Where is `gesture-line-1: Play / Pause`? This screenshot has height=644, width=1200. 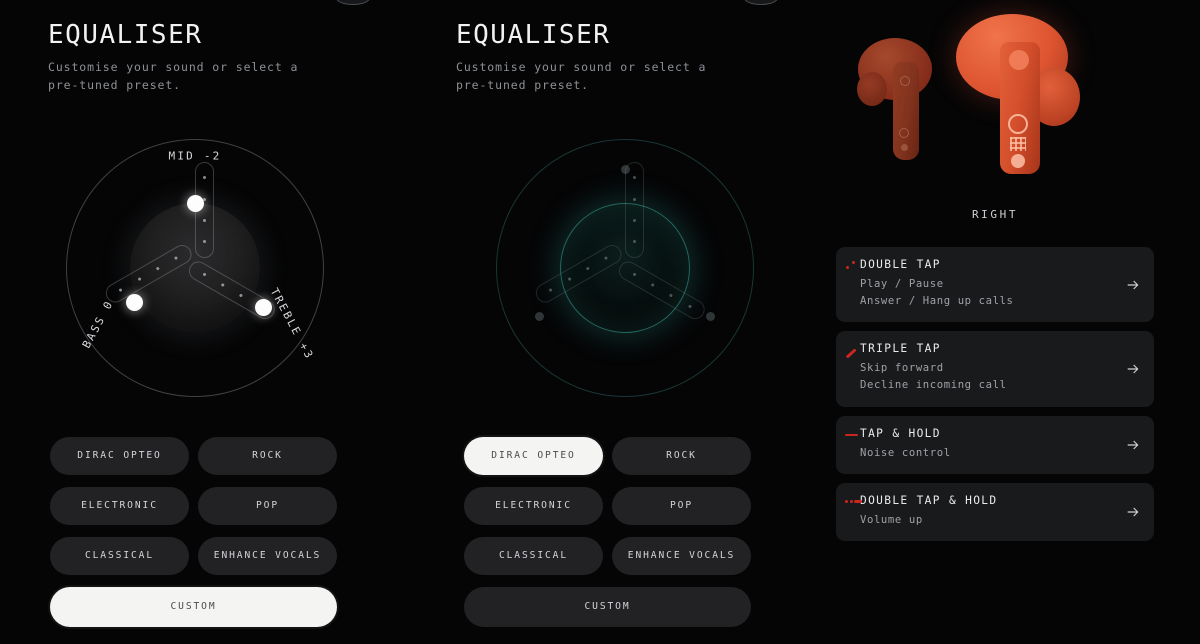 gesture-line-1: Play / Pause is located at coordinates (902, 284).